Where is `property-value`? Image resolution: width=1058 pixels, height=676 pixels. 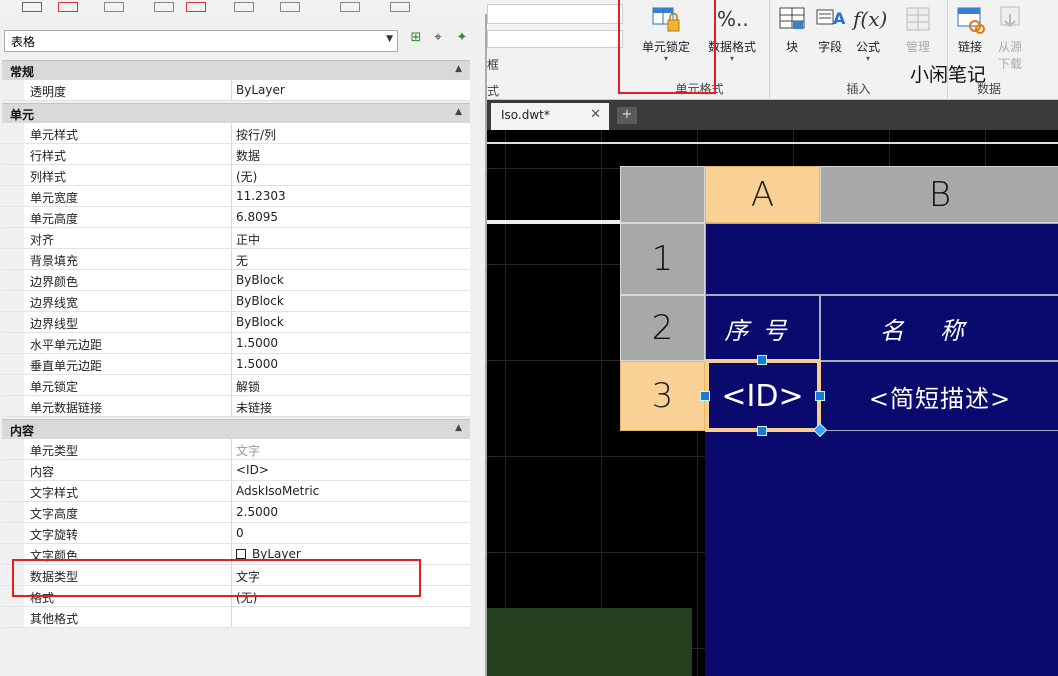
property-value is located at coordinates (351, 617).